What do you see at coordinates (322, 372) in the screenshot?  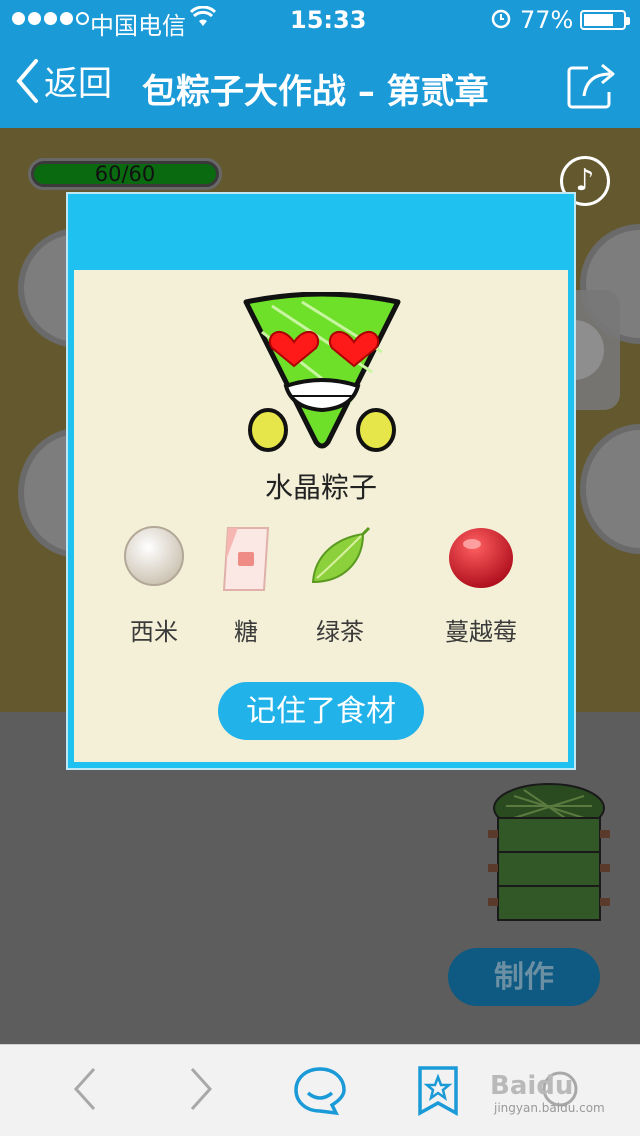 I see `crystal-zongzi-mascot-icon` at bounding box center [322, 372].